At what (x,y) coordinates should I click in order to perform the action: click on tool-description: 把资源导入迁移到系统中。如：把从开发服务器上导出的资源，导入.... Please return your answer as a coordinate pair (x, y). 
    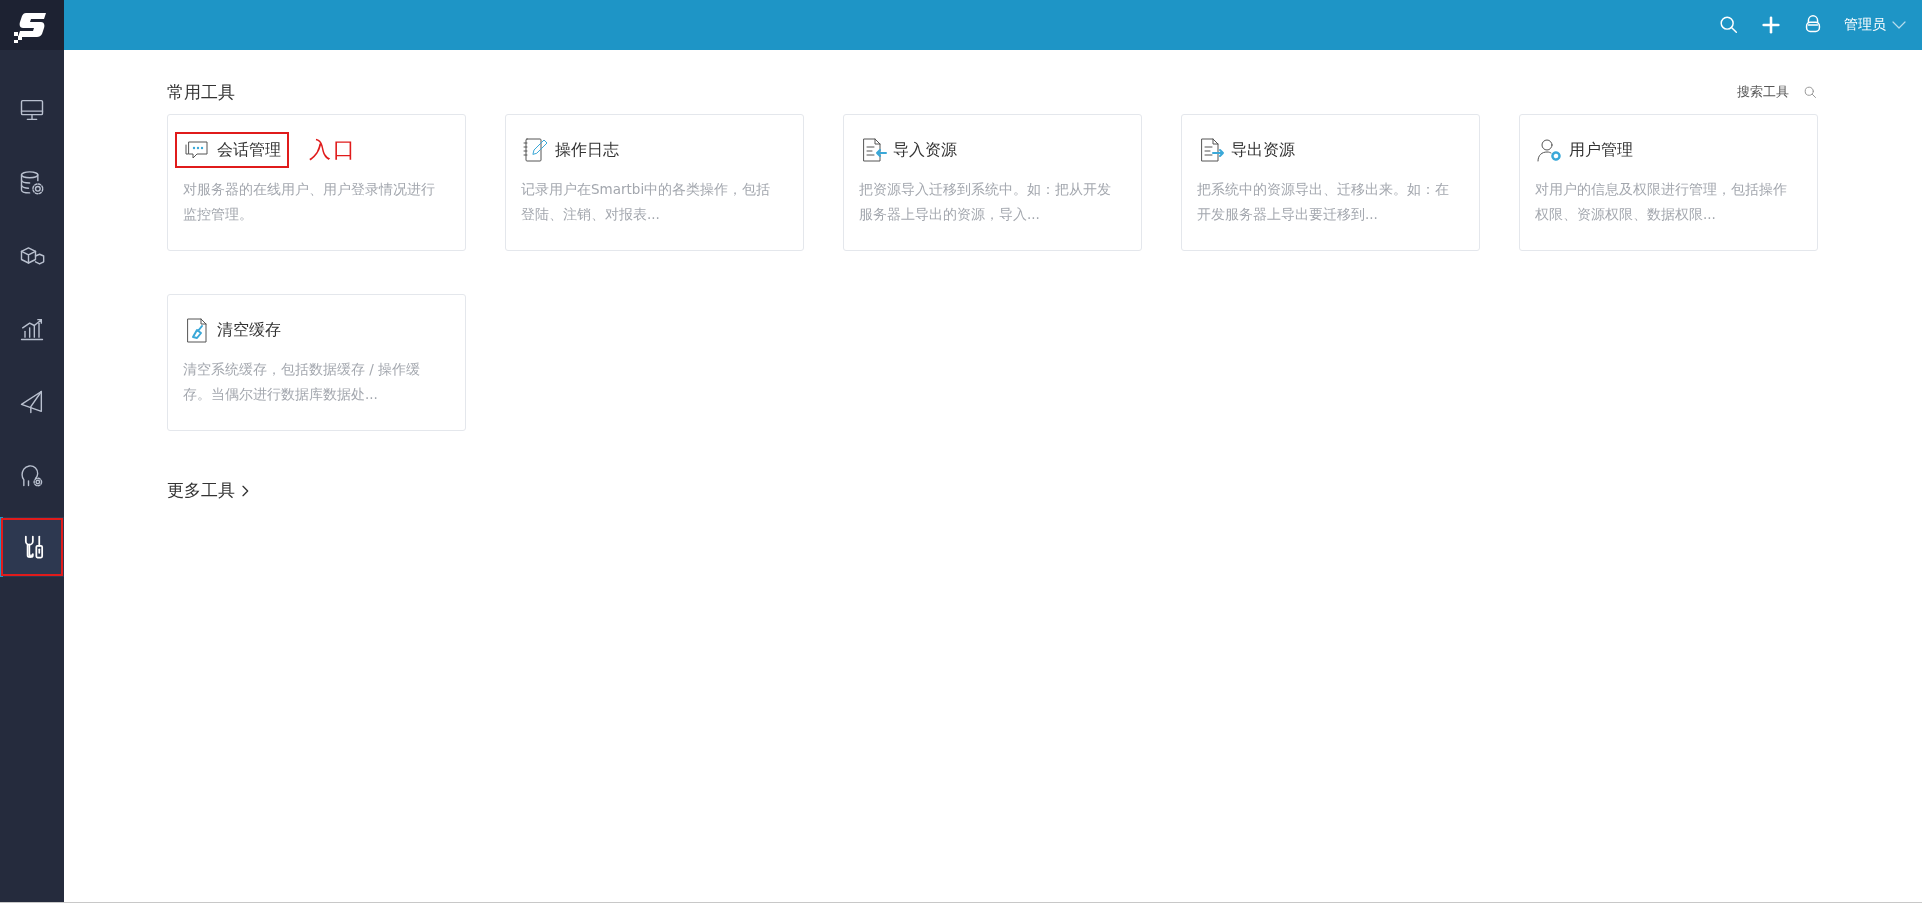
    Looking at the image, I should click on (985, 202).